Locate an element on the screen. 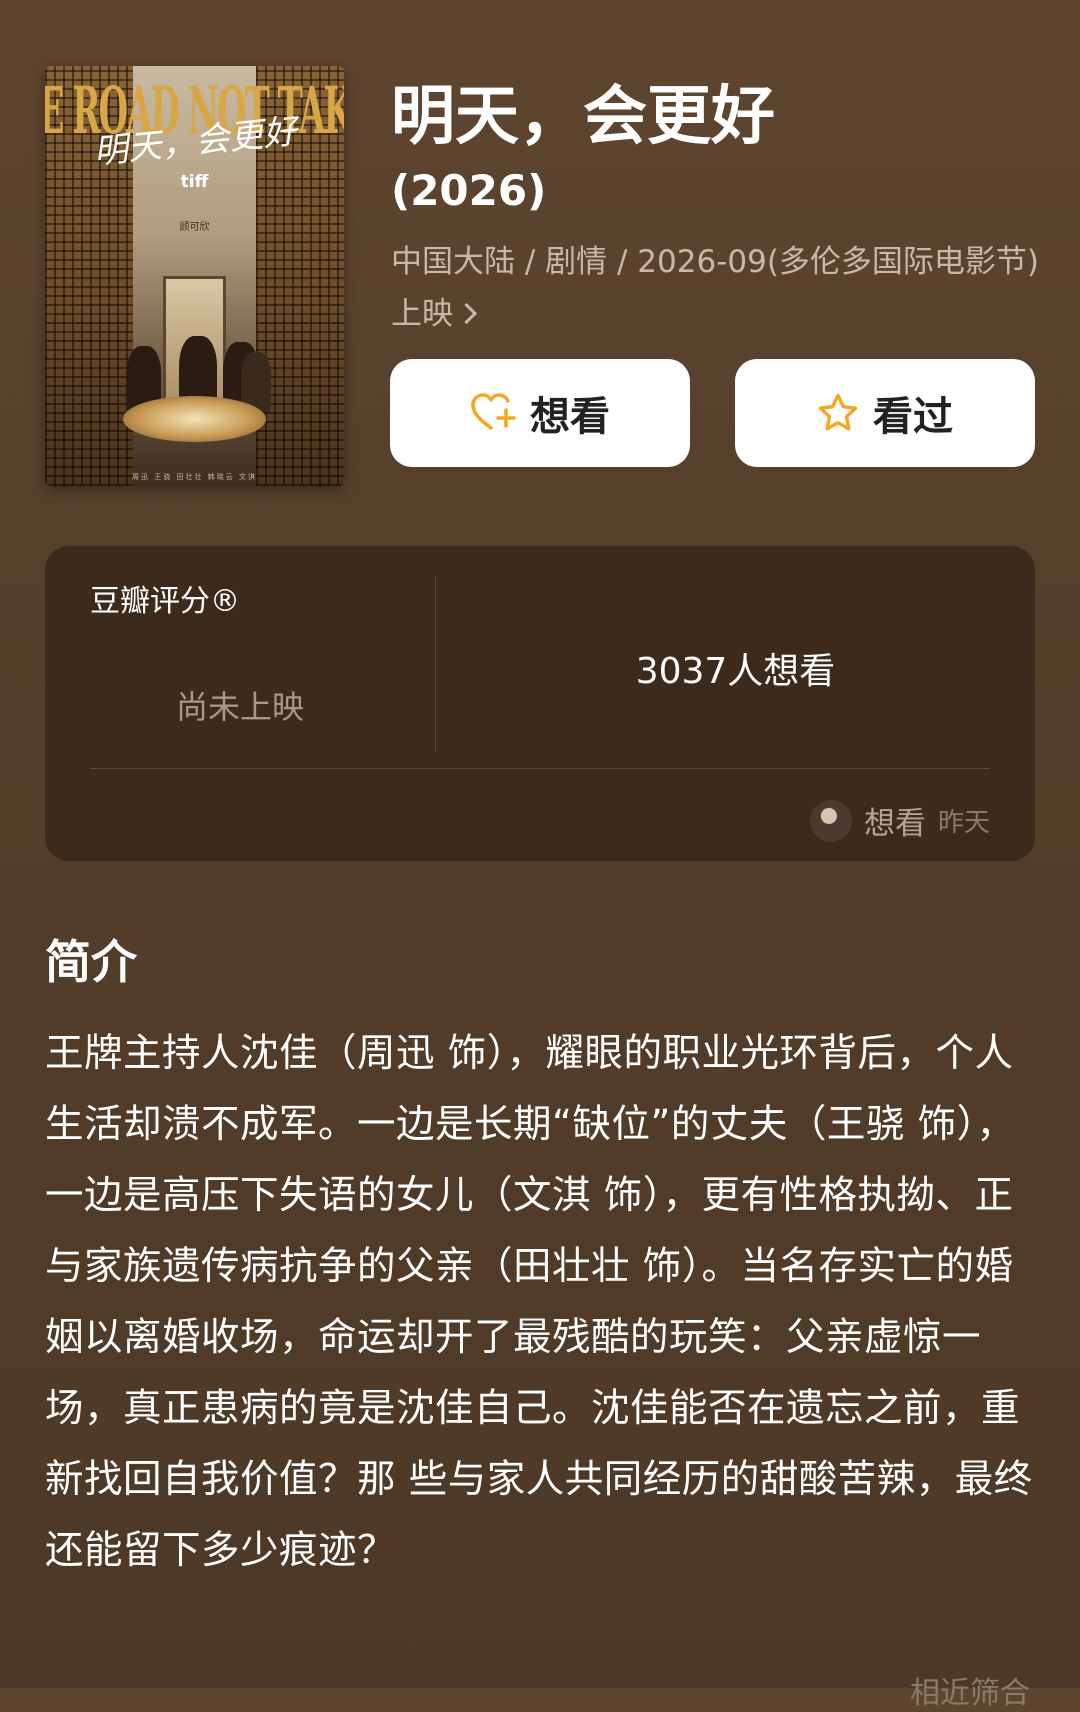 The image size is (1080, 1712). avatar is located at coordinates (830, 820).